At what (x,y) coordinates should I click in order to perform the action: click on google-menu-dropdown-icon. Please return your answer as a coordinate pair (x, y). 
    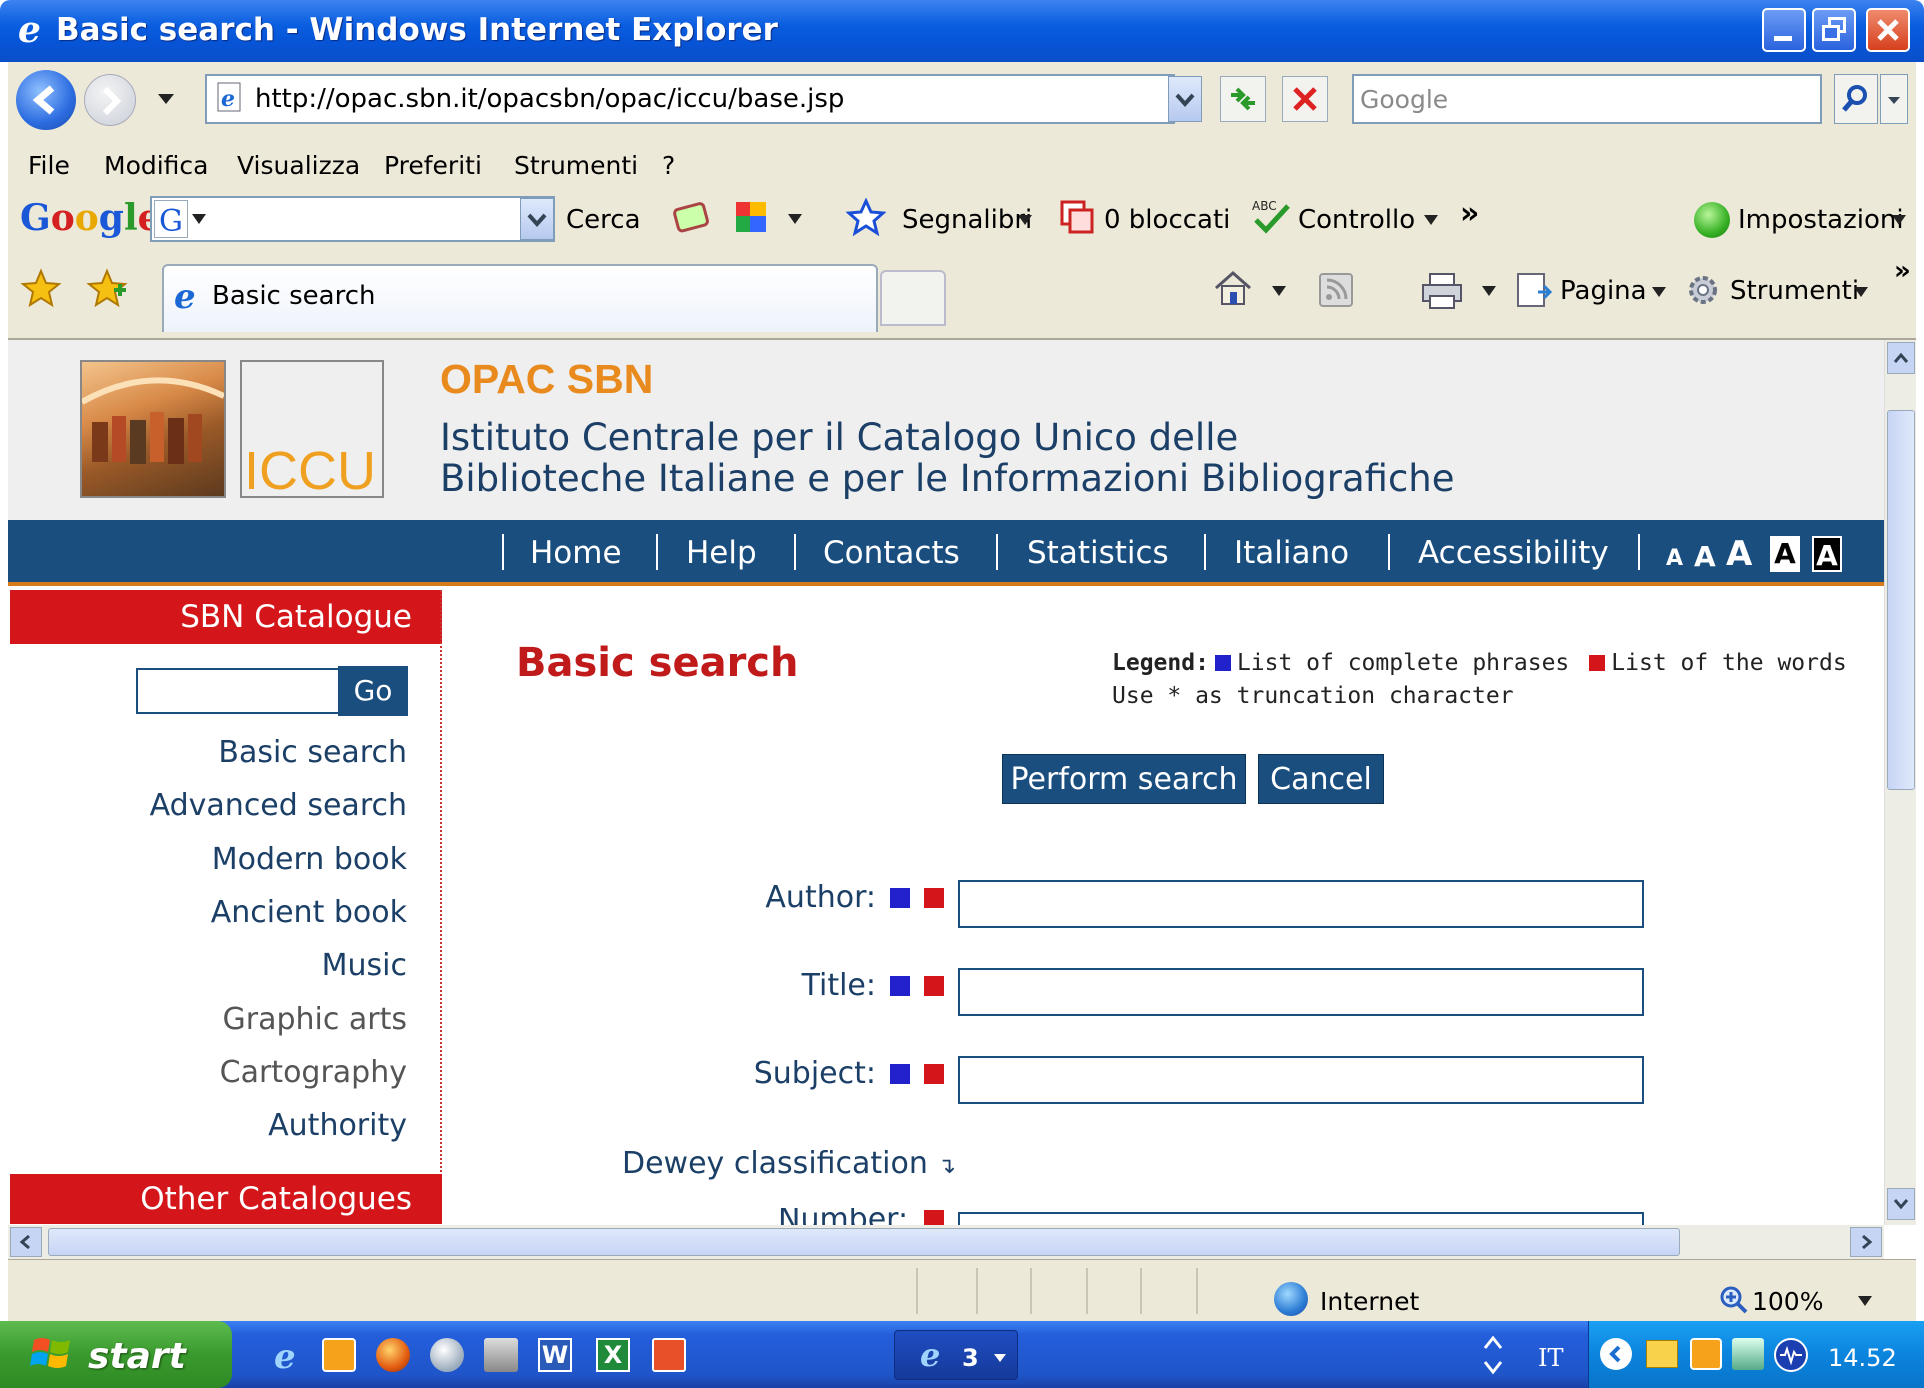
    Looking at the image, I should click on (199, 219).